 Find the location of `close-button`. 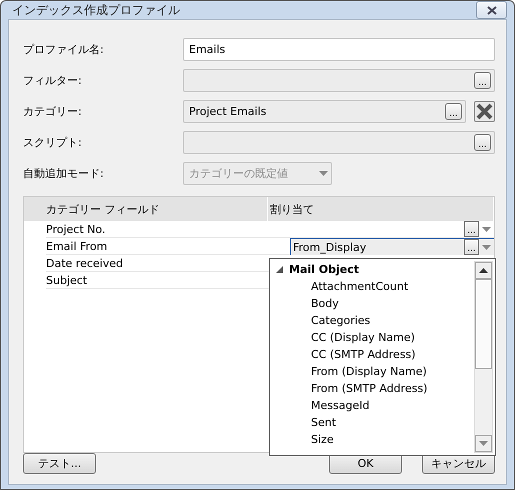

close-button is located at coordinates (491, 10).